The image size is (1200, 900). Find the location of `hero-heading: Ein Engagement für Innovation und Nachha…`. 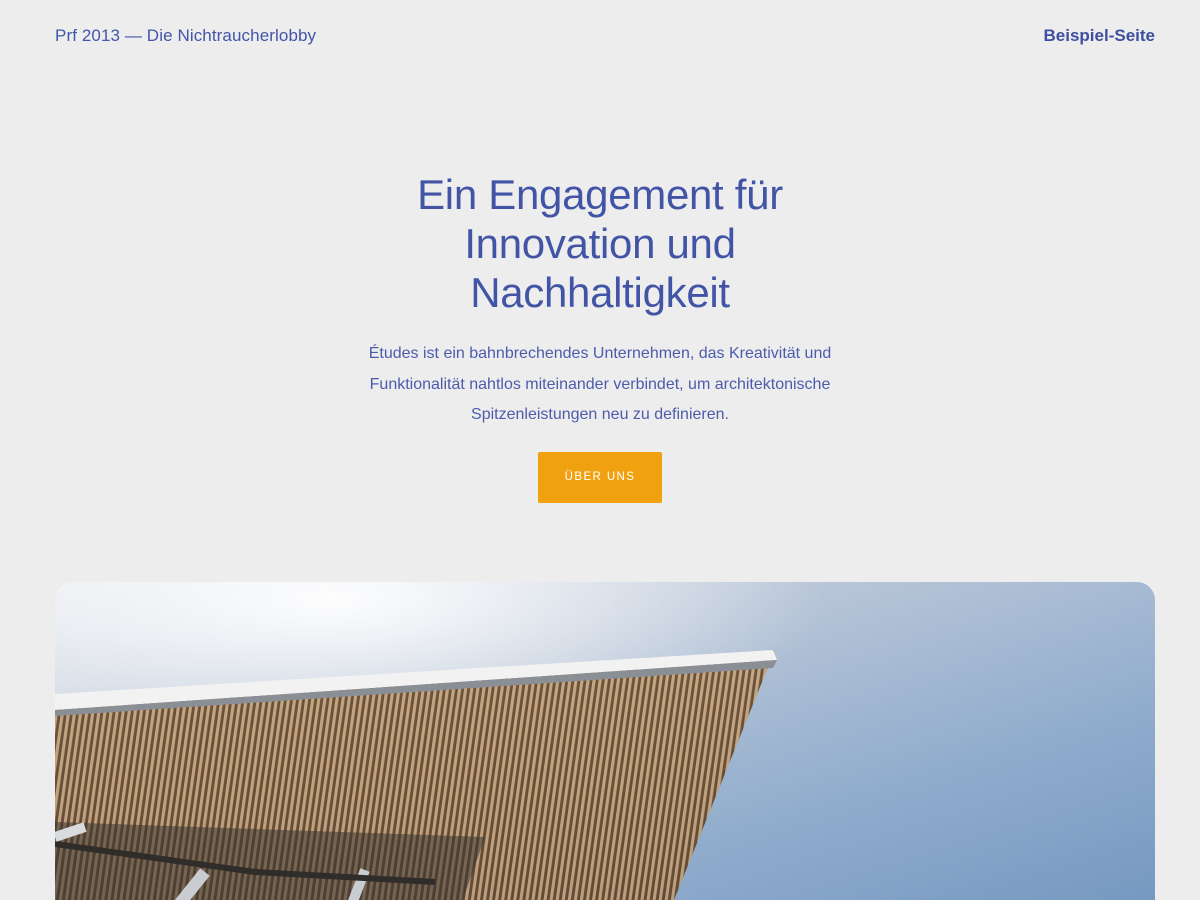

hero-heading: Ein Engagement für Innovation und Nachha… is located at coordinates (600, 243).